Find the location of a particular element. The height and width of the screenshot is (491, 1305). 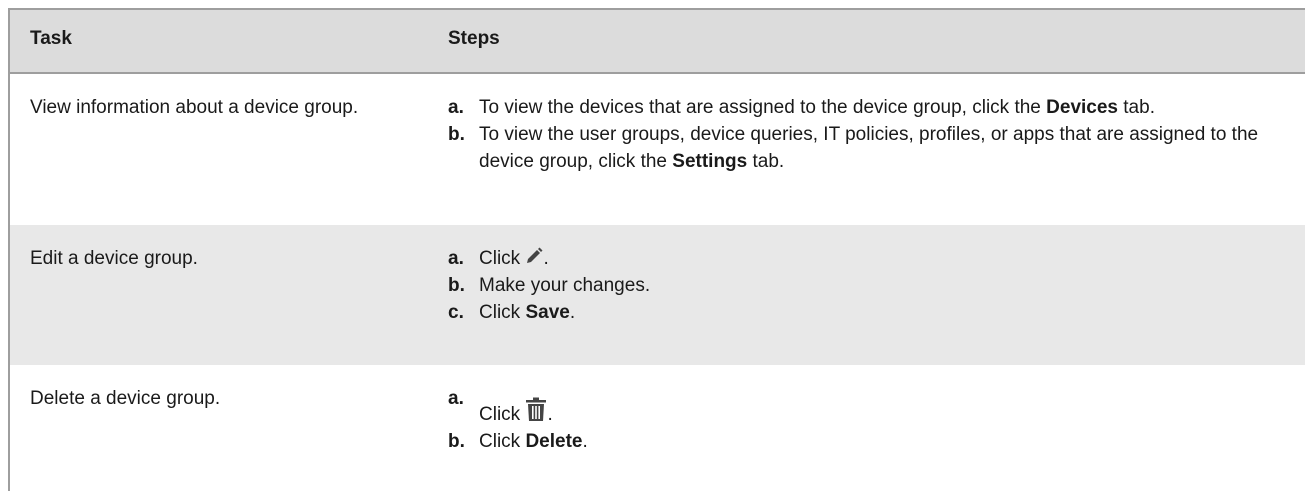

step-item: b. Click Delete. is located at coordinates (869, 441).